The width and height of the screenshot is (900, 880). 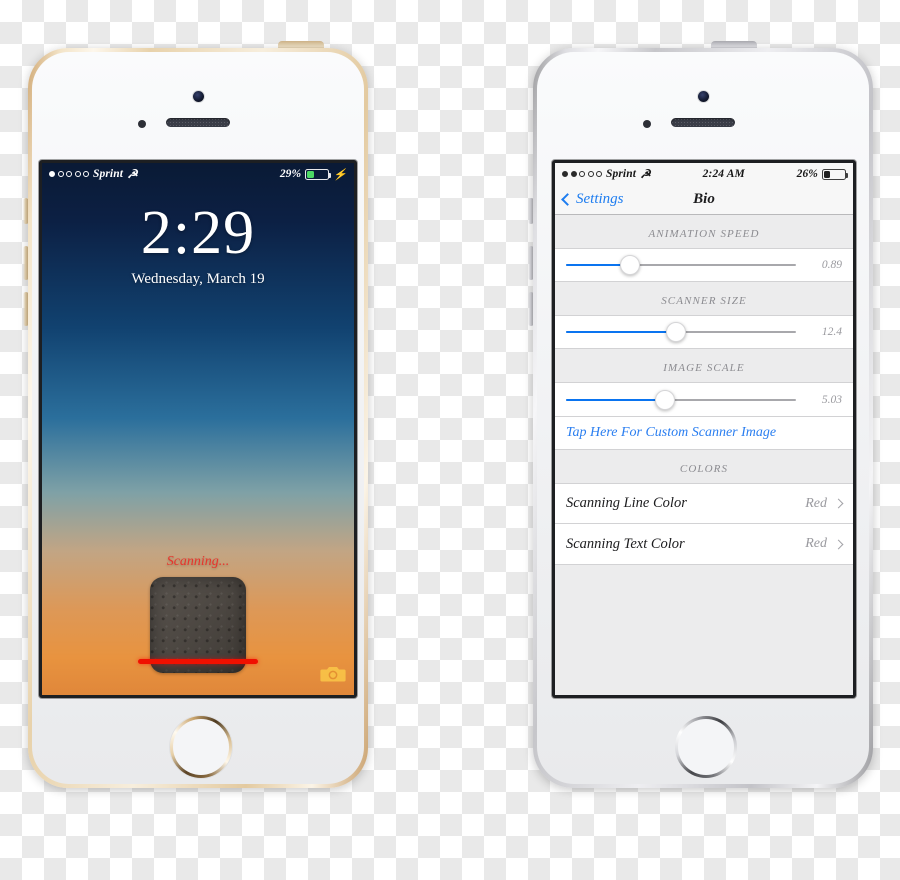 What do you see at coordinates (831, 399) in the screenshot?
I see `image-scale-value: 5.03` at bounding box center [831, 399].